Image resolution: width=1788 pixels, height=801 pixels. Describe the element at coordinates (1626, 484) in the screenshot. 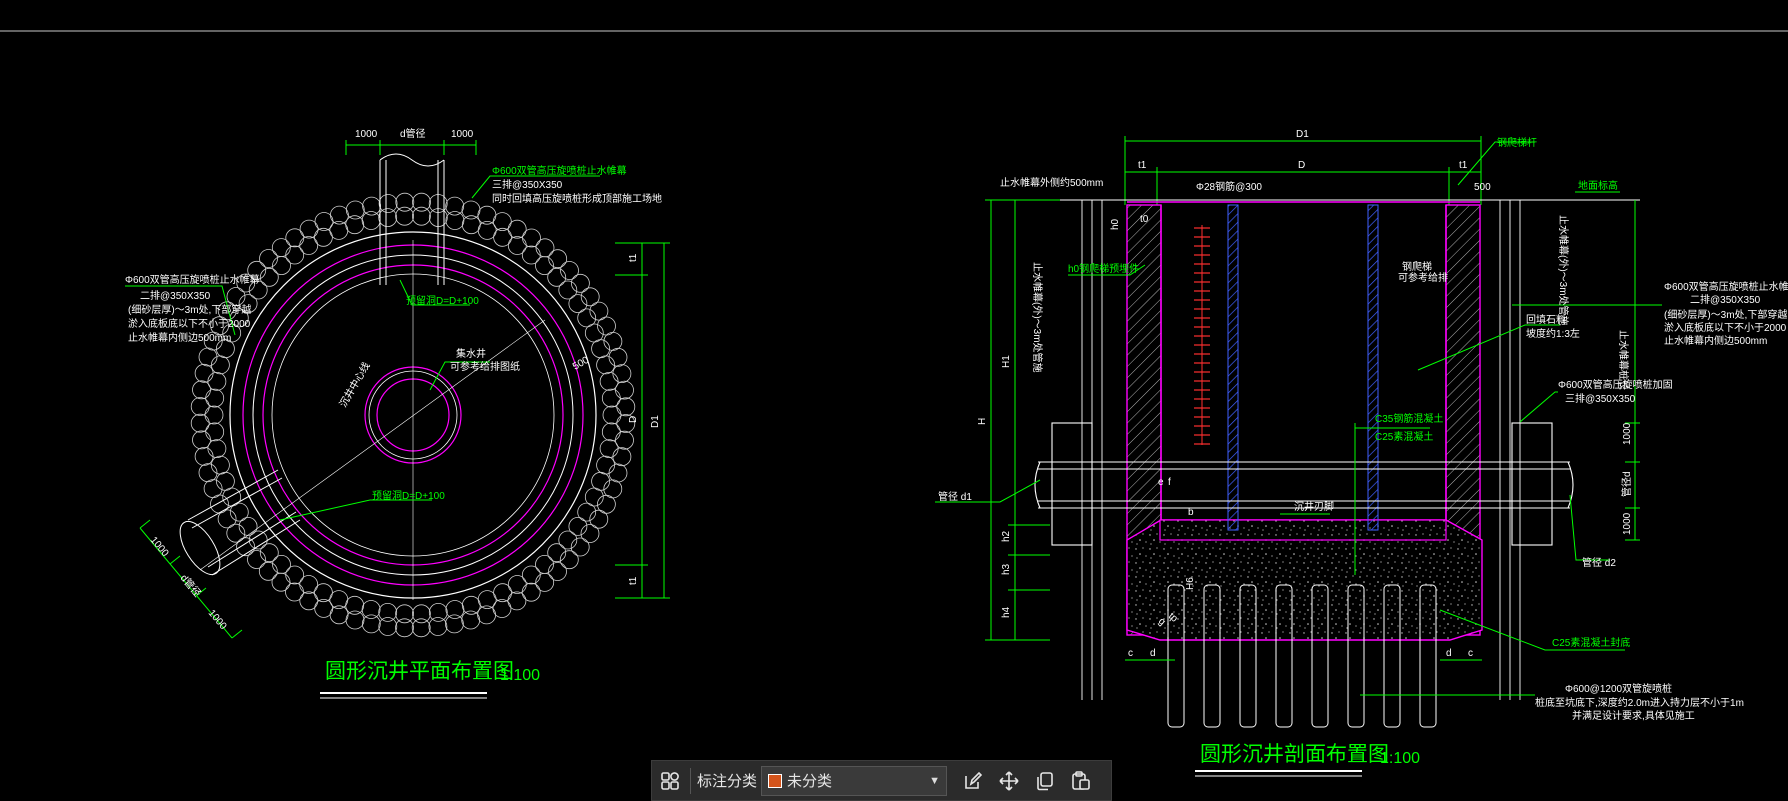

I see `section-dim-d: 管径d` at that location.